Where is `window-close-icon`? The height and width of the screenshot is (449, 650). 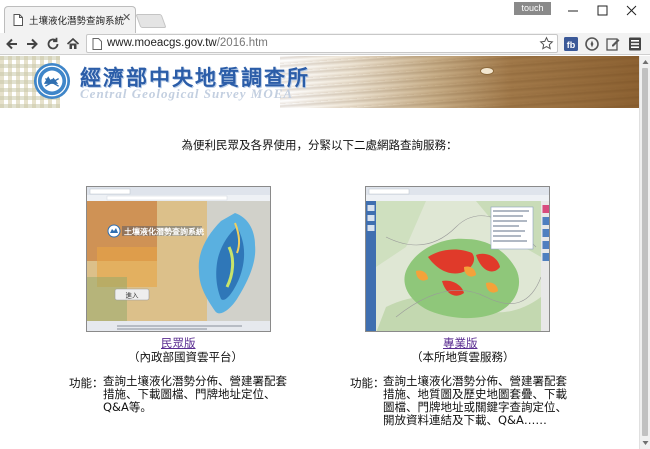
window-close-icon is located at coordinates (632, 11).